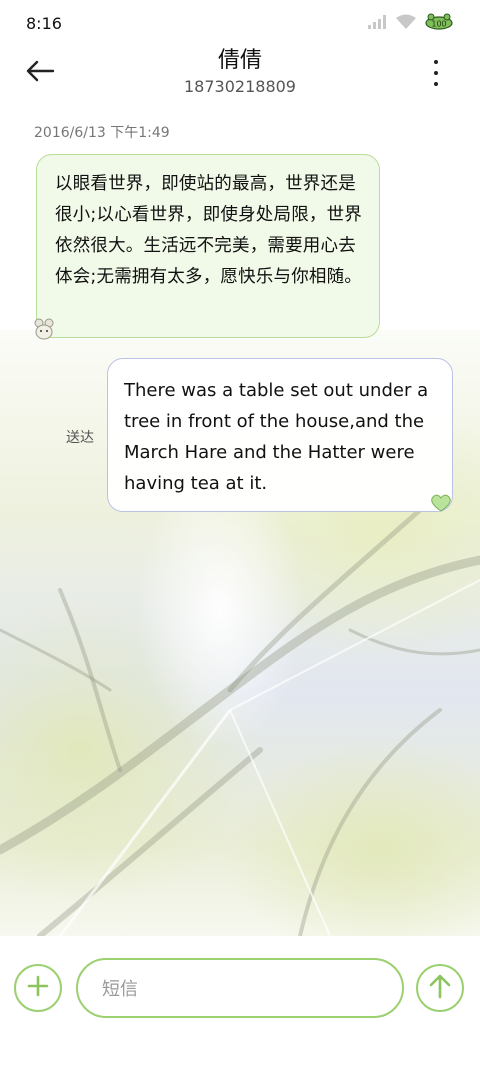 The width and height of the screenshot is (480, 1066). I want to click on battery-icon: 100, so click(439, 23).